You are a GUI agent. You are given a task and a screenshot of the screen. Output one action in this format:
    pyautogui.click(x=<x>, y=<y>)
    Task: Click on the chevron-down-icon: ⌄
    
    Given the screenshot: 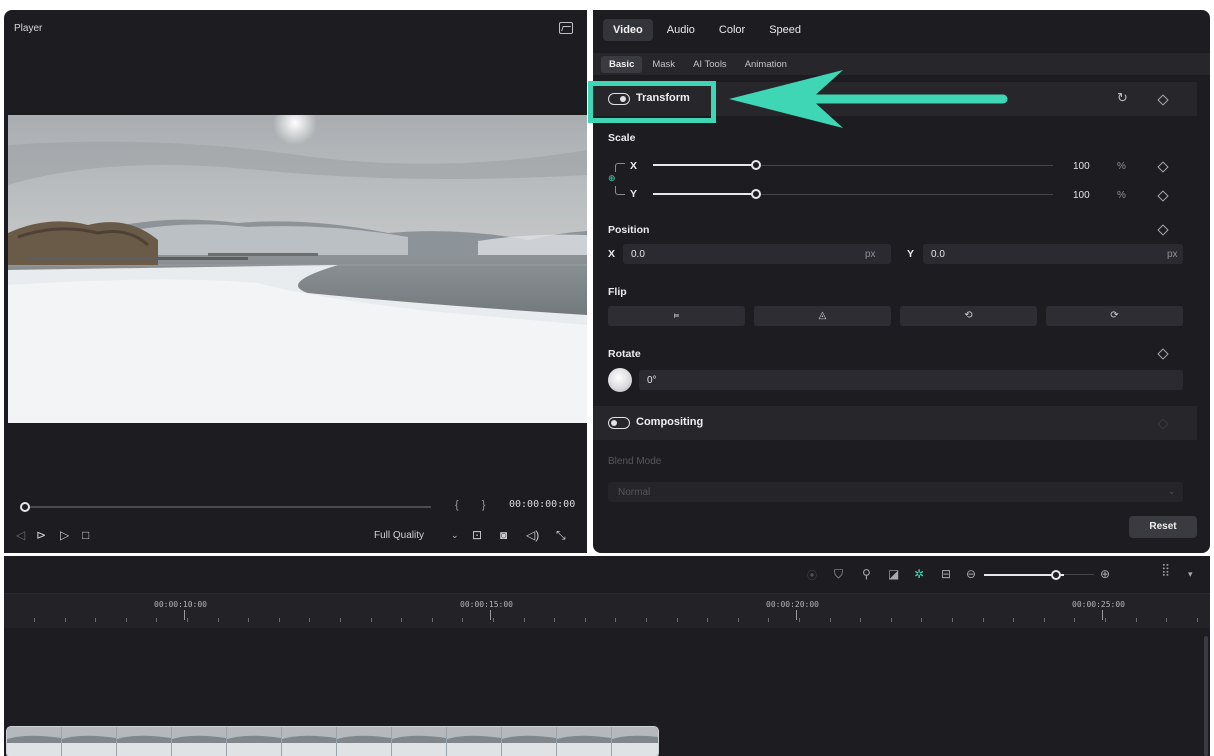 What is the action you would take?
    pyautogui.click(x=455, y=535)
    